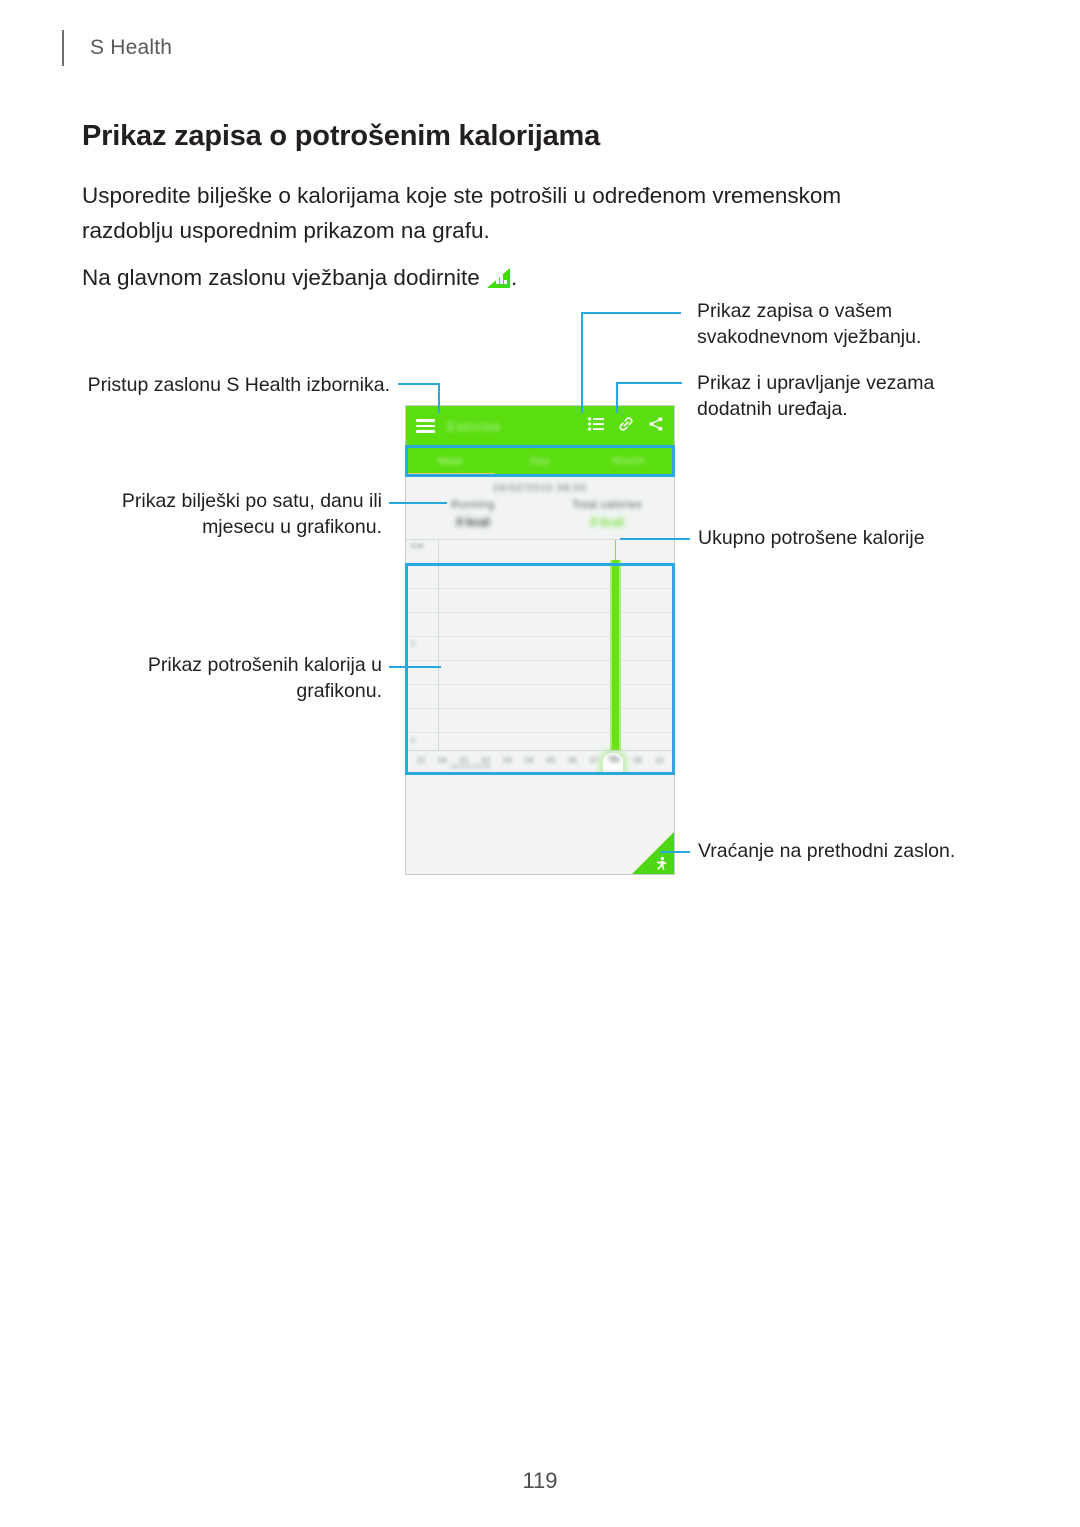 The height and width of the screenshot is (1527, 1080). What do you see at coordinates (617, 397) in the screenshot?
I see `leader-line-accessories-v` at bounding box center [617, 397].